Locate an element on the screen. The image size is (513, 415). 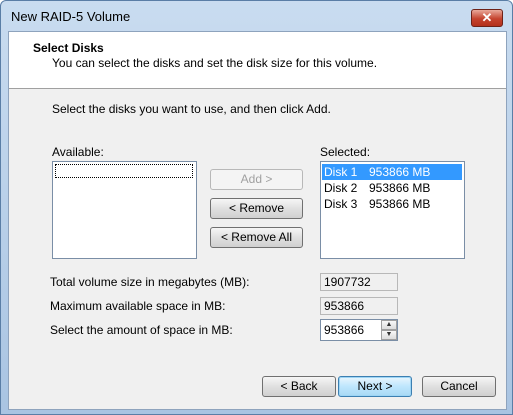
focus-indicator is located at coordinates (124, 171).